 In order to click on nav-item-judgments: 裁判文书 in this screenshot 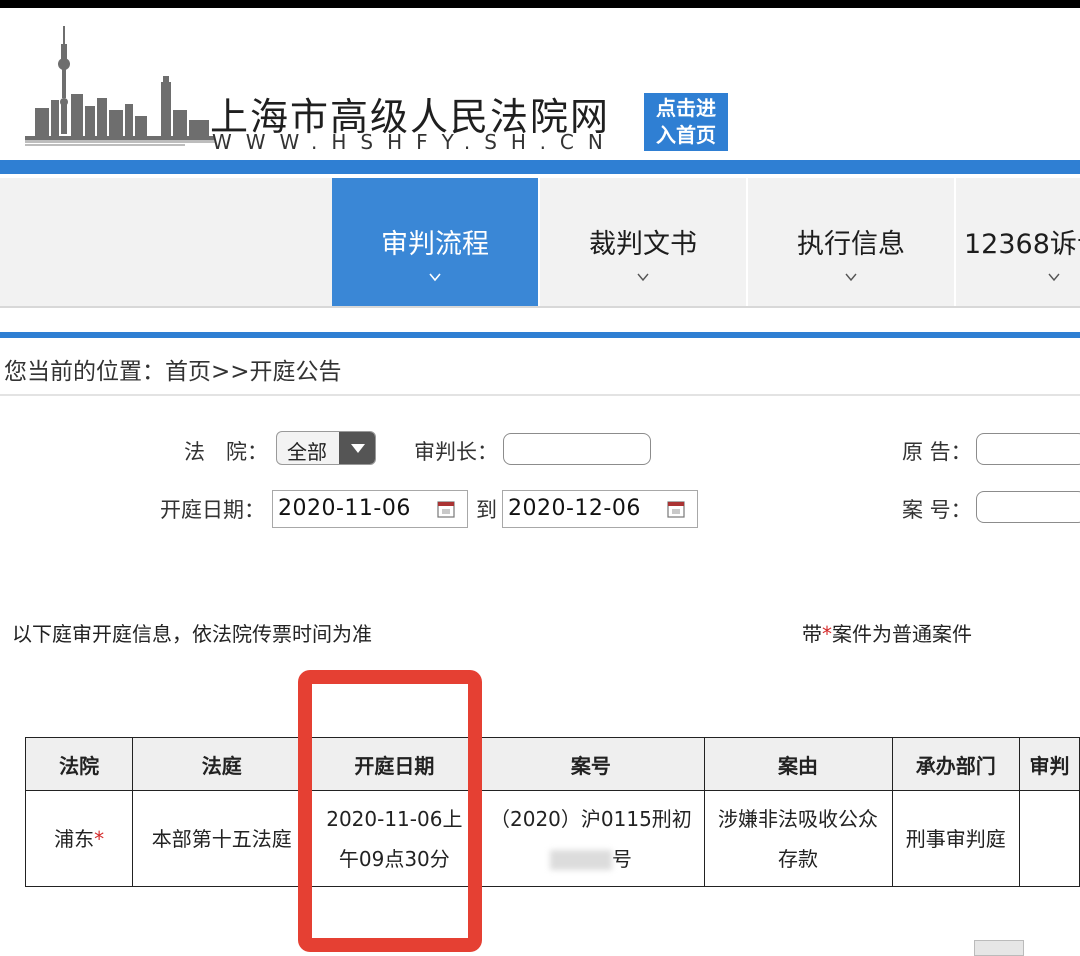, I will do `click(643, 242)`.